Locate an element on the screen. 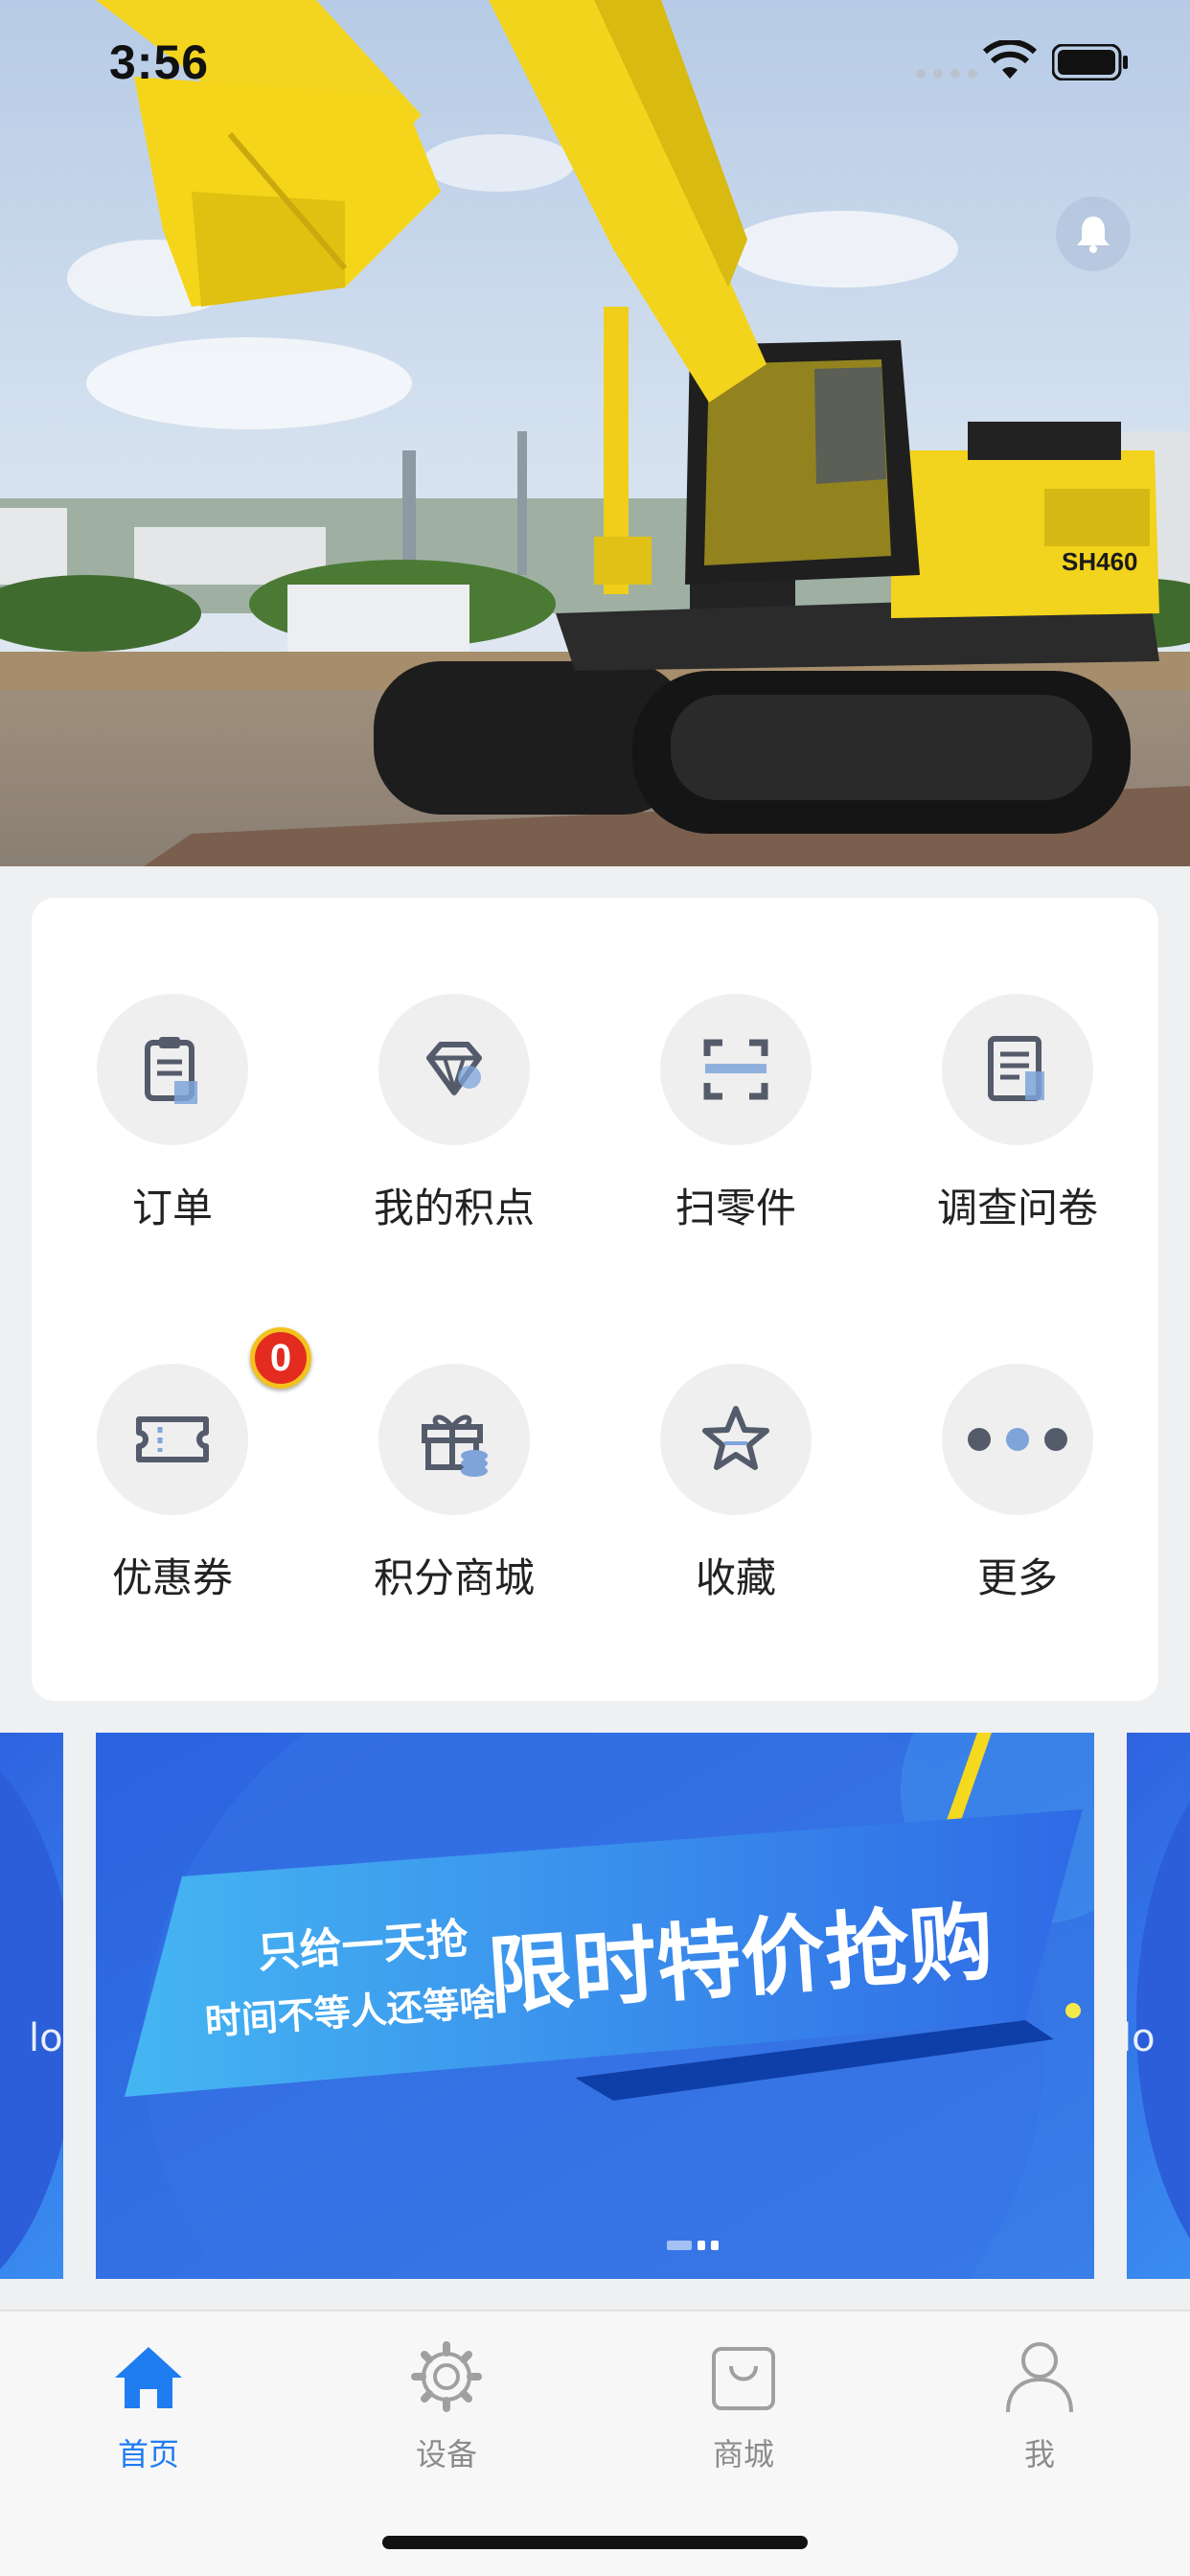  menu-item-scan-parts: 扫零件 is located at coordinates (736, 1064).